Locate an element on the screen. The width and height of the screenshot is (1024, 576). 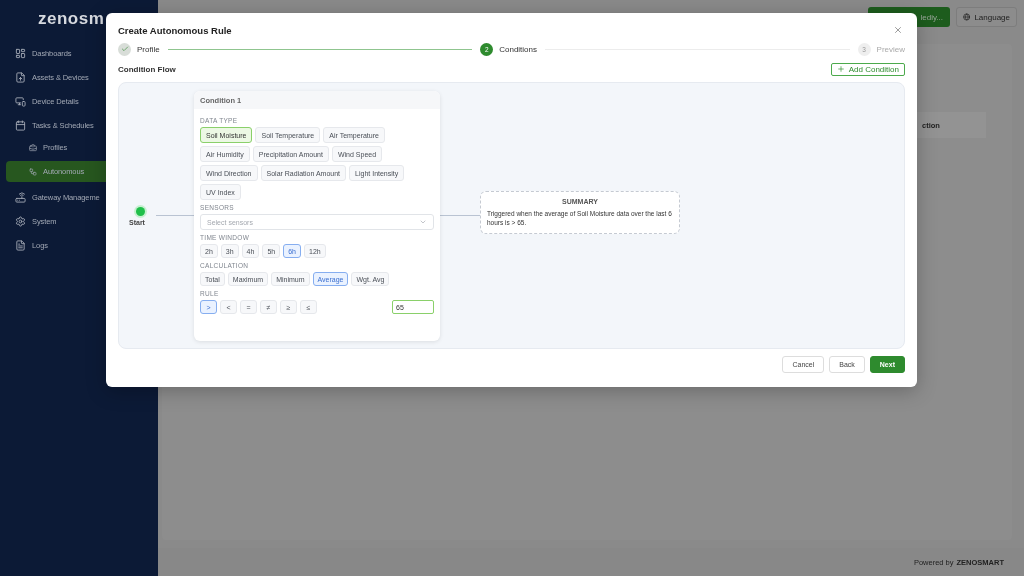
logo: zenosm is located at coordinates (72, 19).